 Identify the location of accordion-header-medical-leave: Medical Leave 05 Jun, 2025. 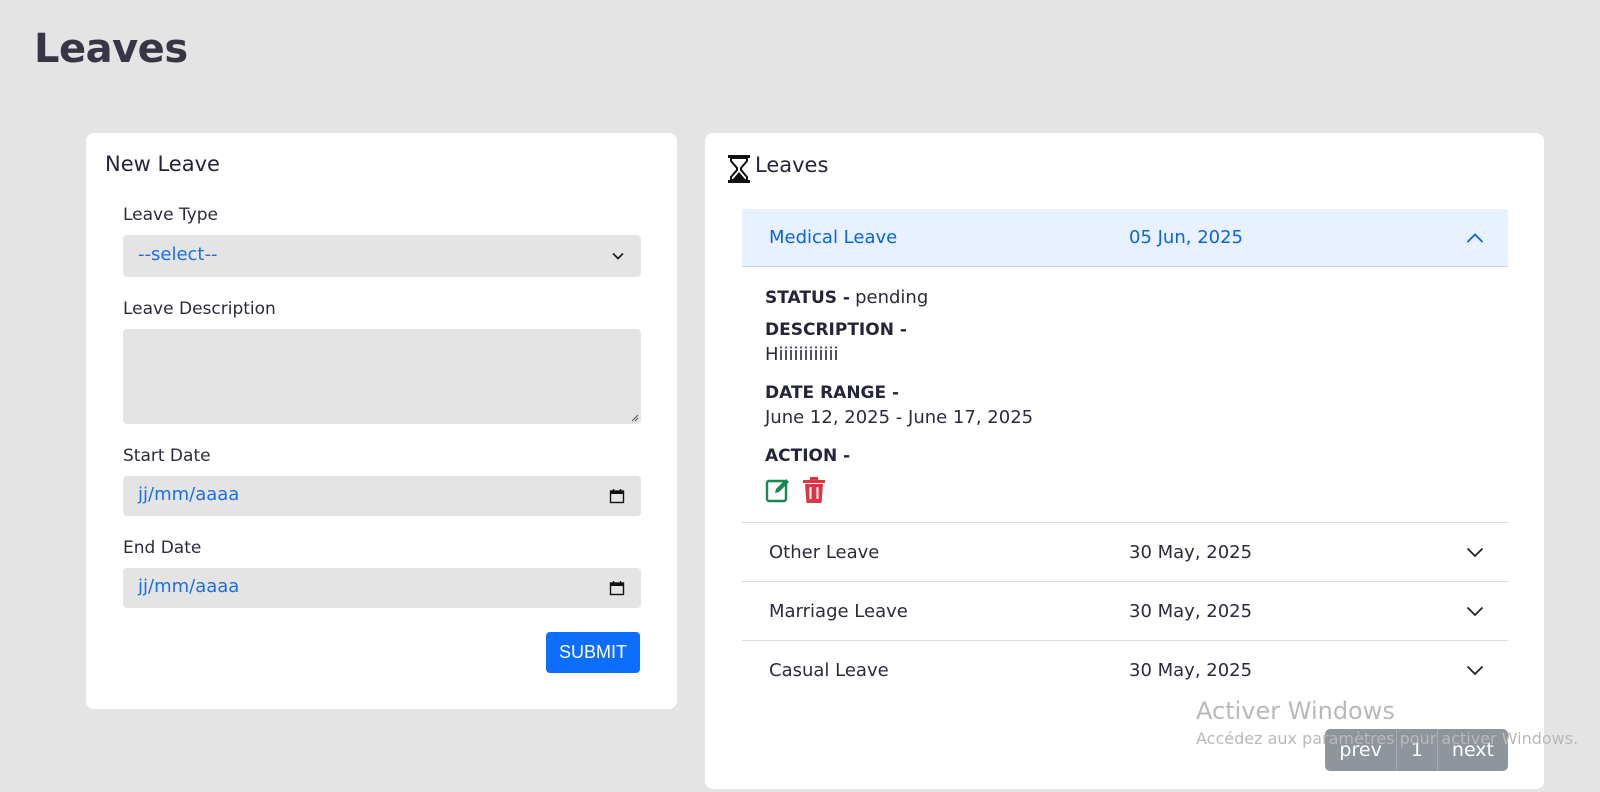
(1125, 238).